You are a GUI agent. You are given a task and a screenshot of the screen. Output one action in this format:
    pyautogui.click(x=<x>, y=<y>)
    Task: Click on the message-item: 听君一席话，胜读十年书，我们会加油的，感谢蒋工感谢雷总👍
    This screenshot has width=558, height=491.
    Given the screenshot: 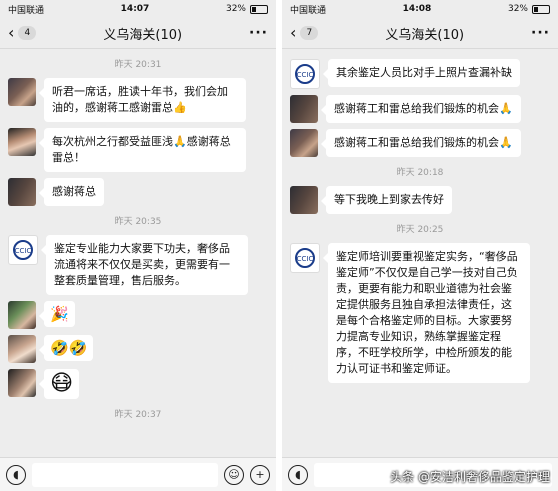 What is the action you would take?
    pyautogui.click(x=142, y=100)
    